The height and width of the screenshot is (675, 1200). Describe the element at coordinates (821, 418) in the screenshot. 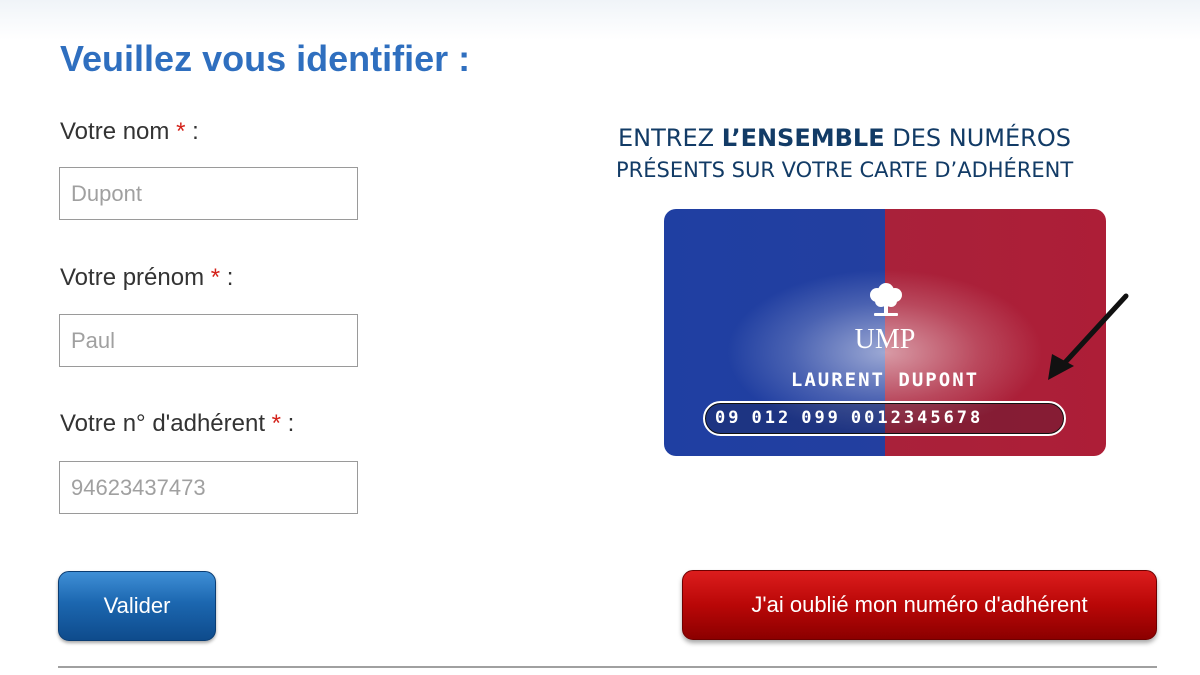

I see `card-number-group: 099` at that location.